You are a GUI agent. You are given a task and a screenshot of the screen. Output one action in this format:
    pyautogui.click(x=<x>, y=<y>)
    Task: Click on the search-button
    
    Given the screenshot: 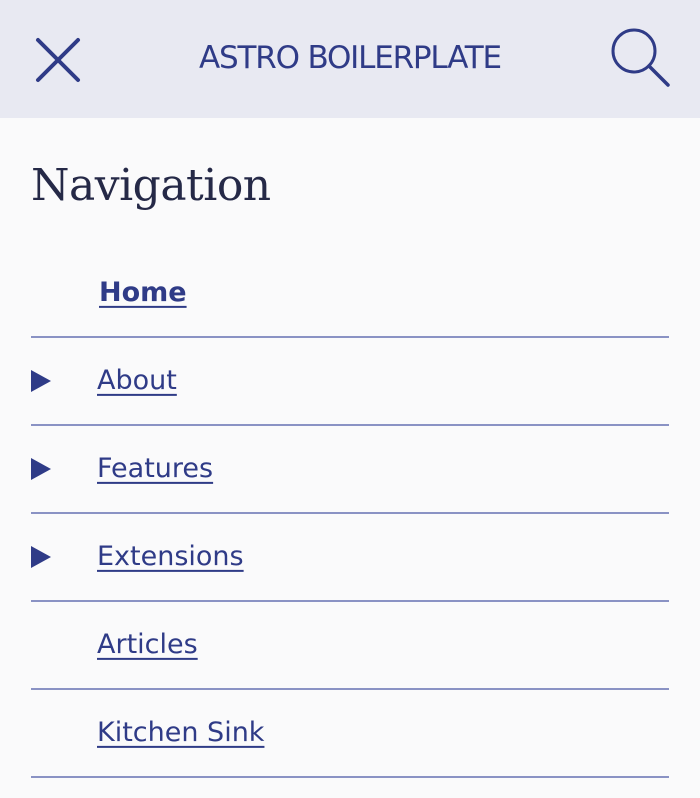 What is the action you would take?
    pyautogui.click(x=640, y=59)
    